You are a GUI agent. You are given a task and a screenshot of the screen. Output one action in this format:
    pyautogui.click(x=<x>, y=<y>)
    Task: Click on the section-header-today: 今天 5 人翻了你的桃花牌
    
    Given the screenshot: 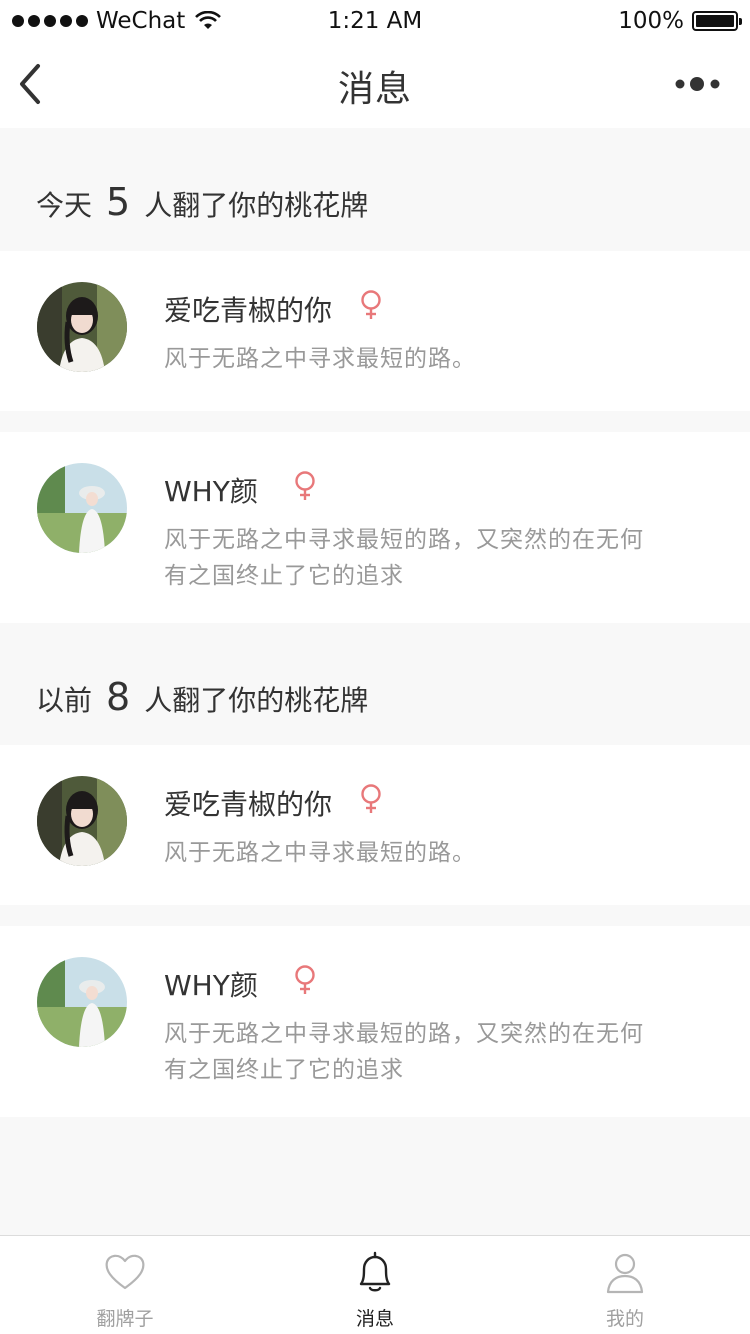 What is the action you would take?
    pyautogui.click(x=375, y=189)
    